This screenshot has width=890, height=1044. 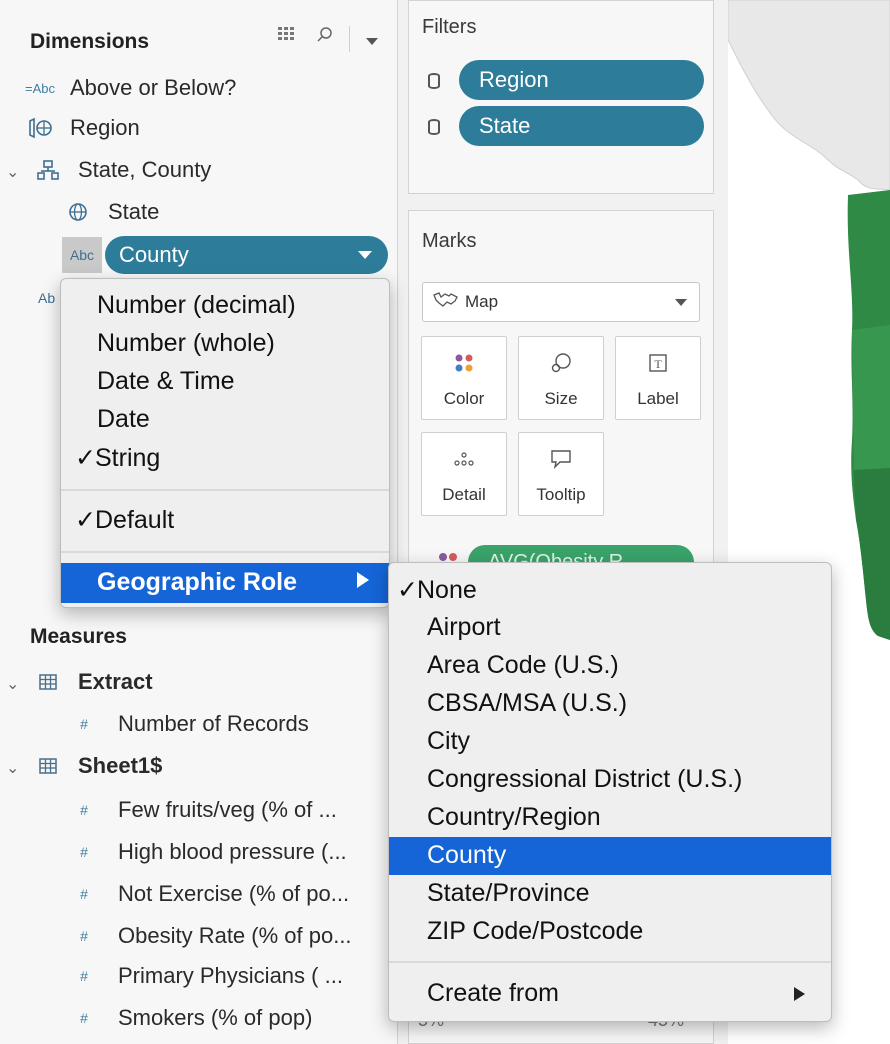 I want to click on view-cards-icon, so click(x=288, y=36).